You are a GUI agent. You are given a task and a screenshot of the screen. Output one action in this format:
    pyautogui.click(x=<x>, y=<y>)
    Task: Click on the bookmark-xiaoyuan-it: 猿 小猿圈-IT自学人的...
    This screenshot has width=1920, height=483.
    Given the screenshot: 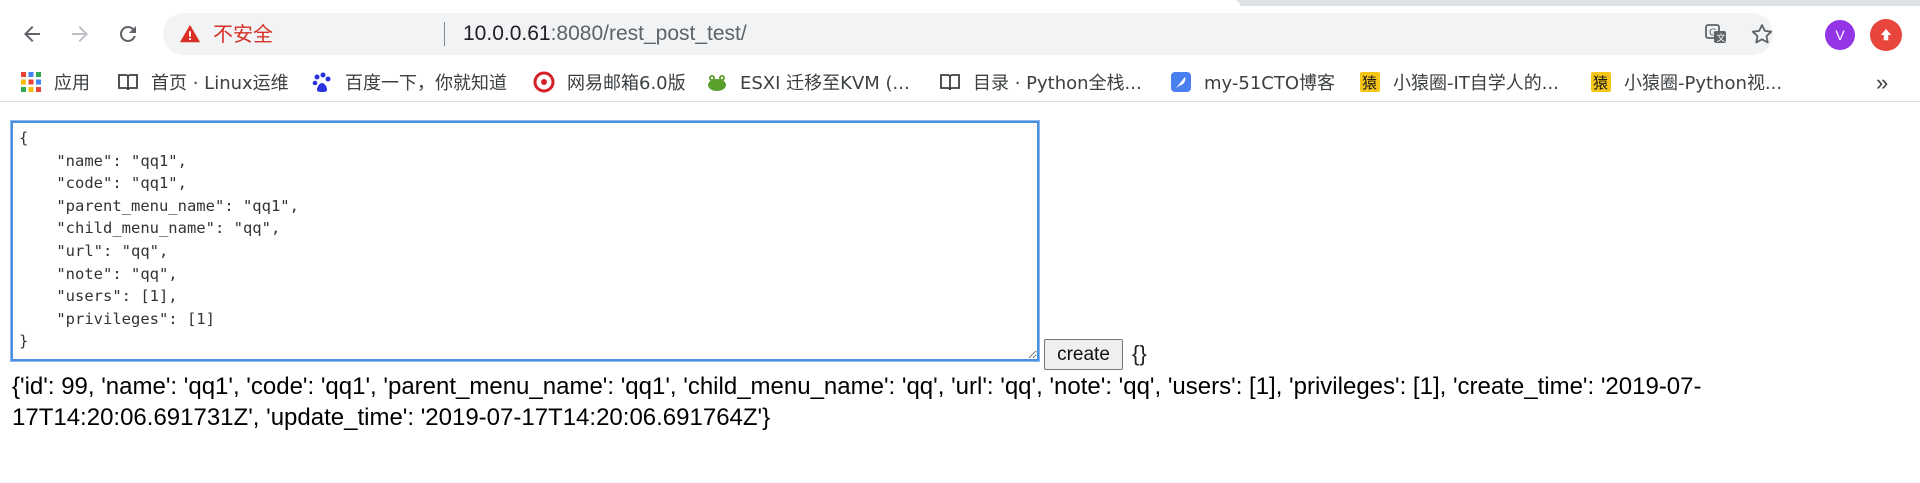 What is the action you would take?
    pyautogui.click(x=1459, y=82)
    